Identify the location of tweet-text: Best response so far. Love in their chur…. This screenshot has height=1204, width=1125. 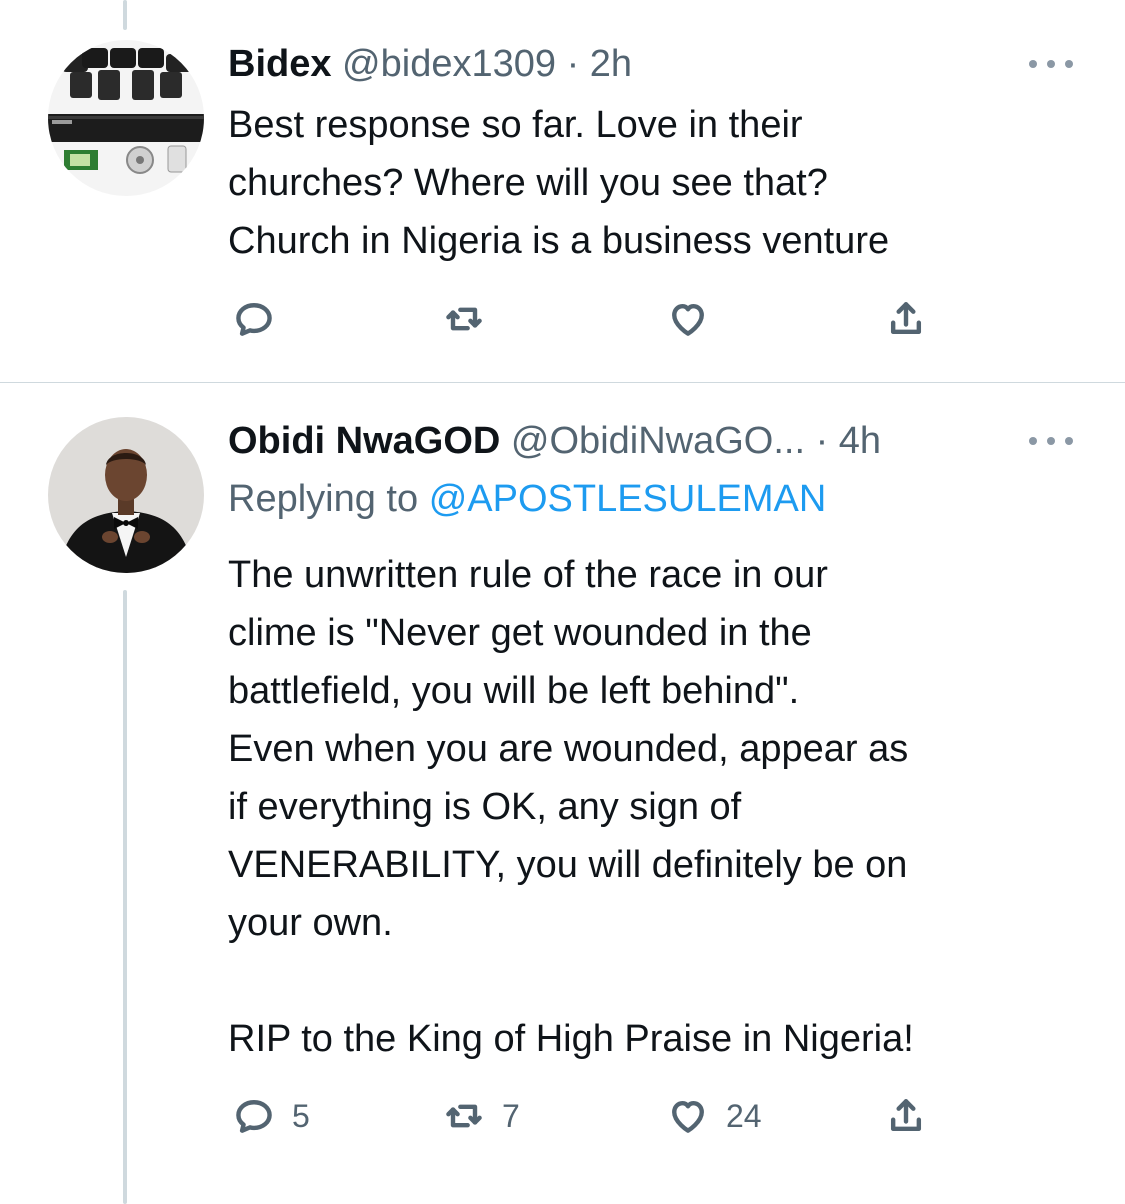
(559, 183).